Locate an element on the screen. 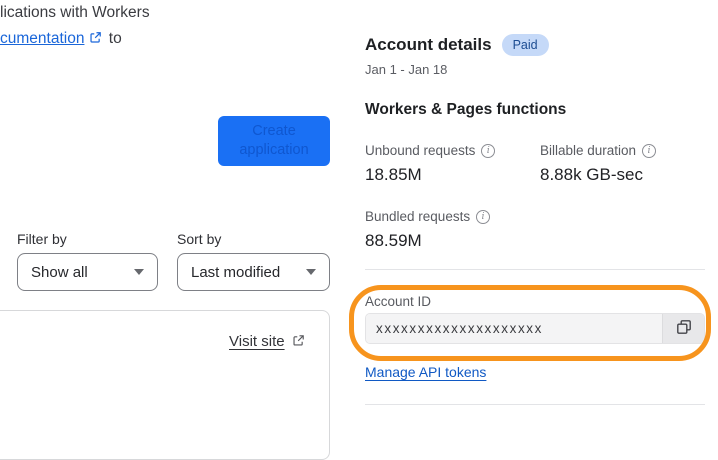  stat-label-row: Billable duration i is located at coordinates (598, 150).